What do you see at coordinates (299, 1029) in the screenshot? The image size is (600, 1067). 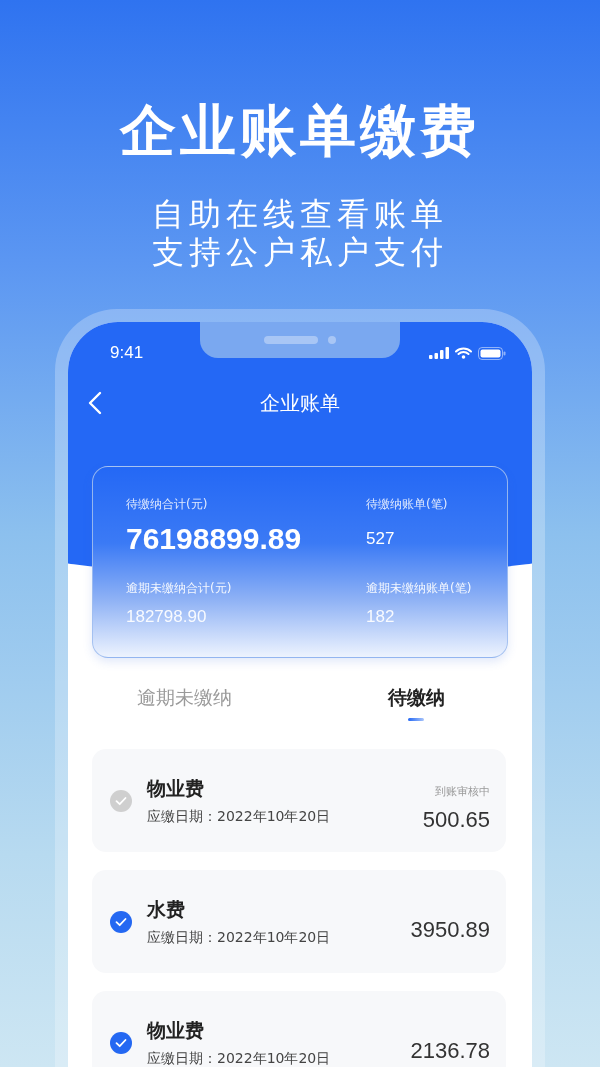 I see `bill-card: 物业费 应缴日期：2022年10年20日 2136.78` at bounding box center [299, 1029].